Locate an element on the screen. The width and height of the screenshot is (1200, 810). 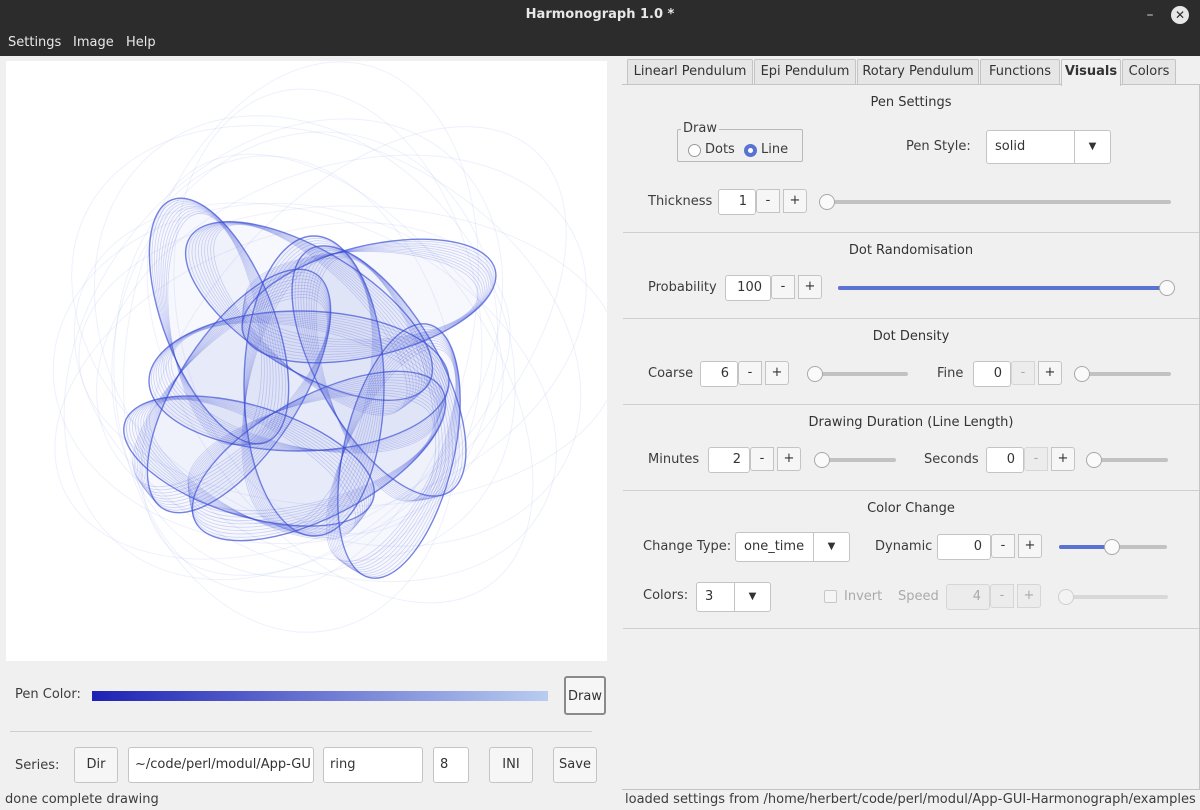
thickness-plus-button: + is located at coordinates (795, 201).